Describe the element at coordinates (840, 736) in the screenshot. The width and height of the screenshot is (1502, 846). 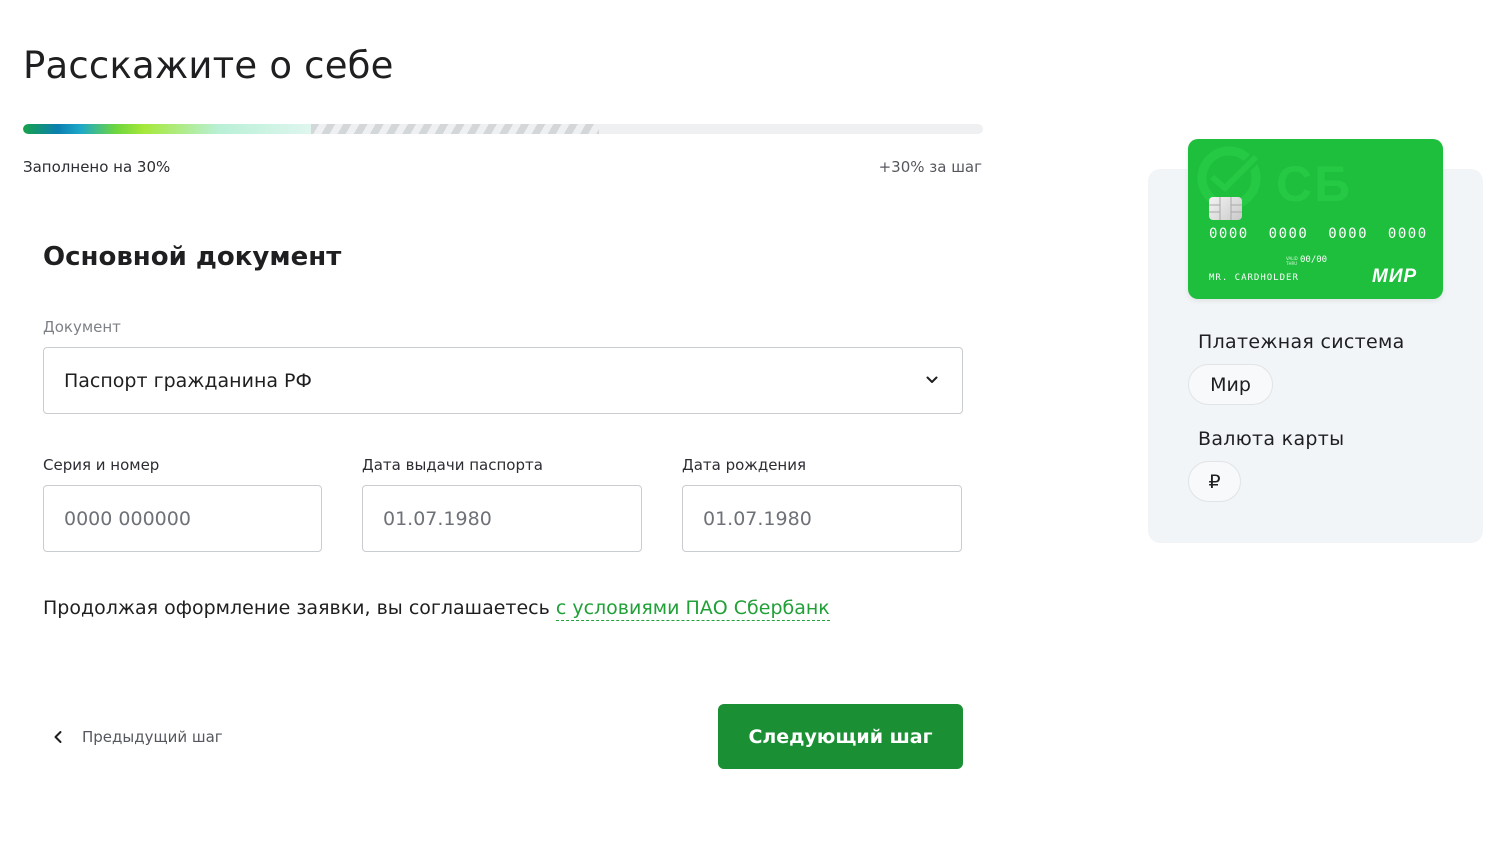
I see `next-step-button: Следующий шаг` at that location.